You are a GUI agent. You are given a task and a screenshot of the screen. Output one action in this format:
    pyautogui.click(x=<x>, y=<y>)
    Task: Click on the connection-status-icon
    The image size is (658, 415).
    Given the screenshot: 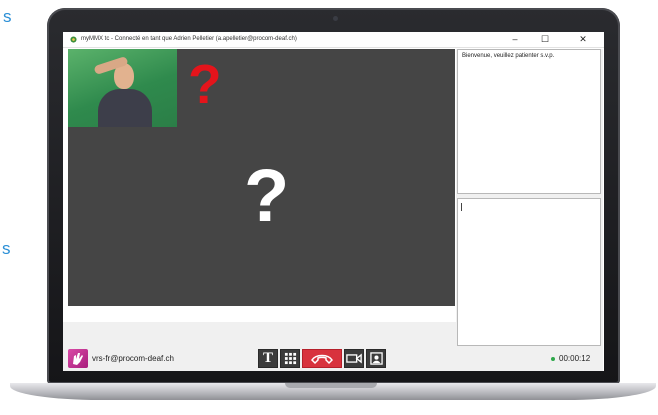 What is the action you would take?
    pyautogui.click(x=553, y=358)
    